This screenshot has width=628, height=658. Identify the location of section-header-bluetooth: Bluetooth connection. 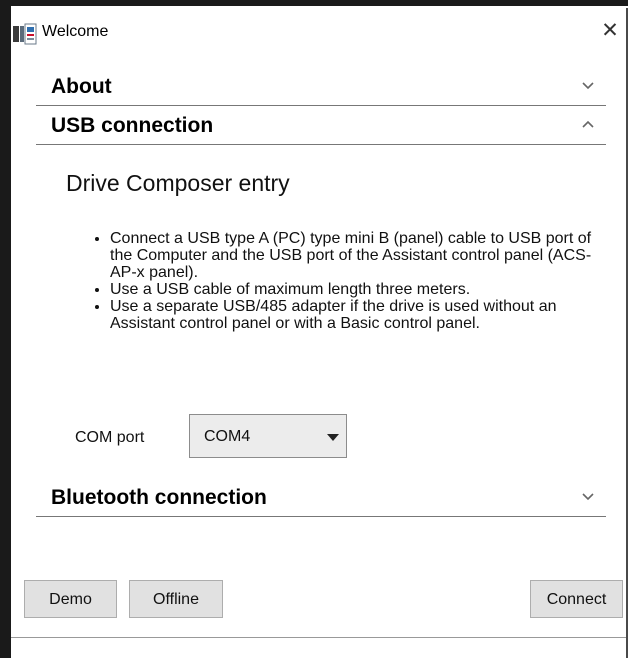
(321, 497).